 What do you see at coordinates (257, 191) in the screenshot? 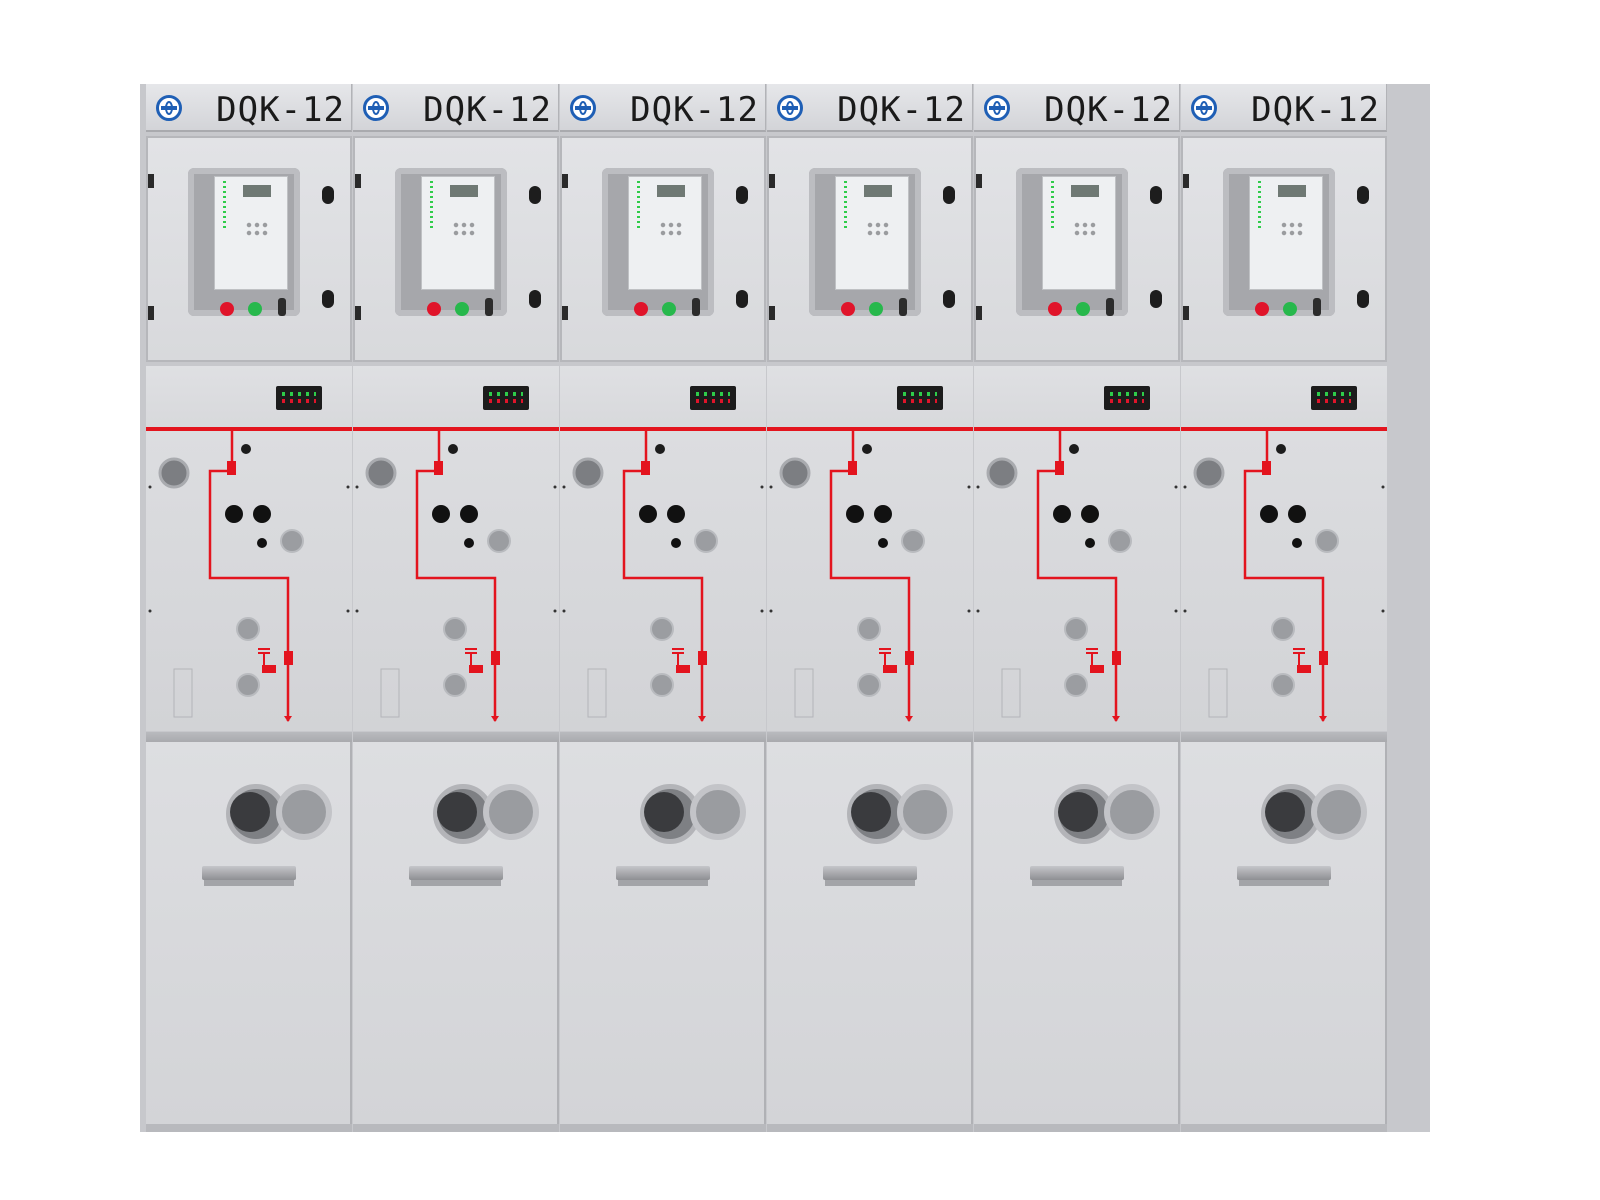
I see `relay-lcd-display` at bounding box center [257, 191].